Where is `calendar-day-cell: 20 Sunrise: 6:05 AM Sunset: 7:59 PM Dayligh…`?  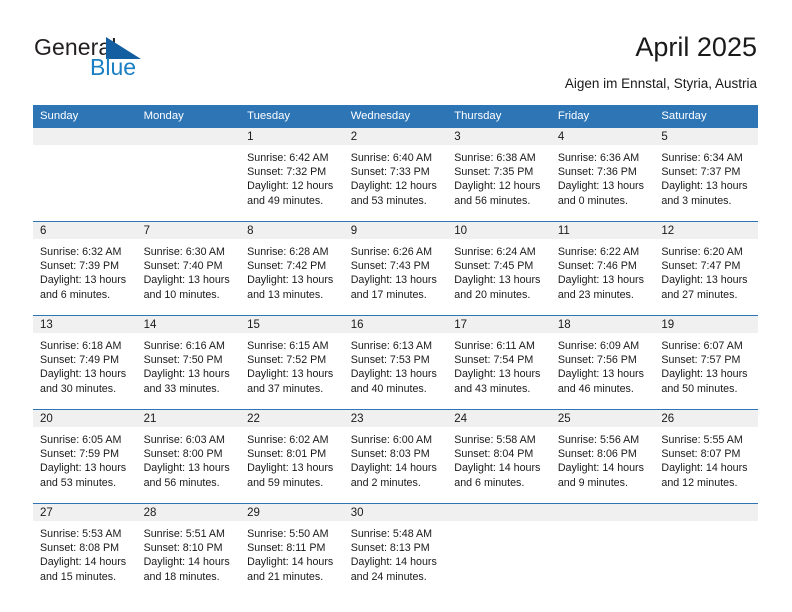
calendar-day-cell: 20 Sunrise: 6:05 AM Sunset: 7:59 PM Dayligh… is located at coordinates (85, 456).